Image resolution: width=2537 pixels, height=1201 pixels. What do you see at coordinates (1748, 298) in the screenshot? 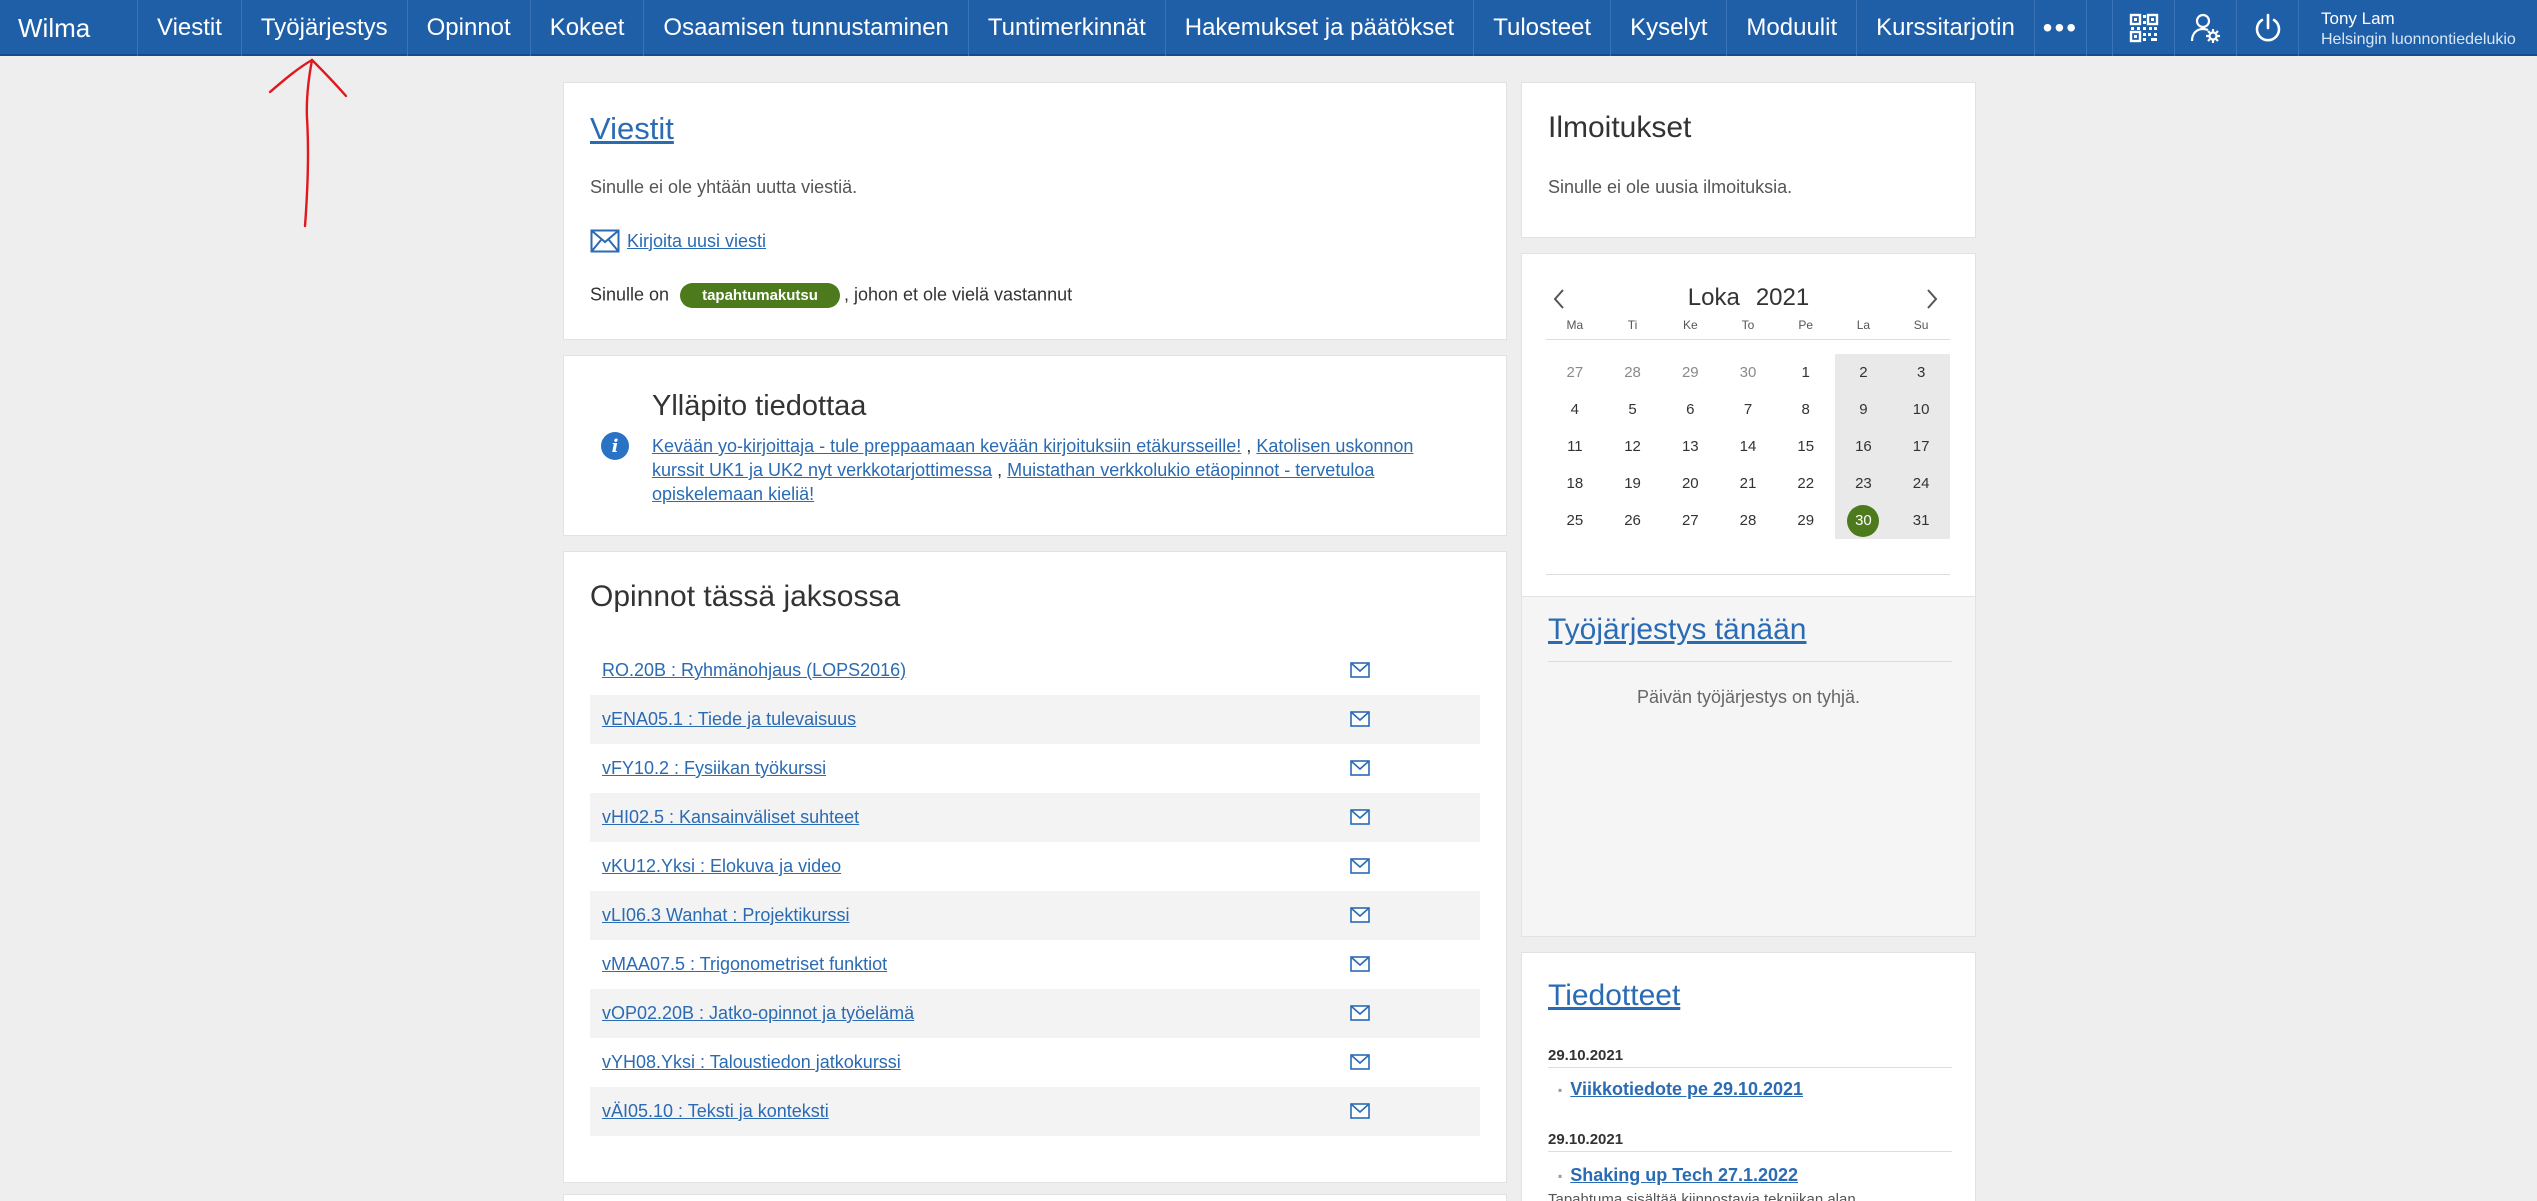
I see `calendar-month-year: Loka 2021` at bounding box center [1748, 298].